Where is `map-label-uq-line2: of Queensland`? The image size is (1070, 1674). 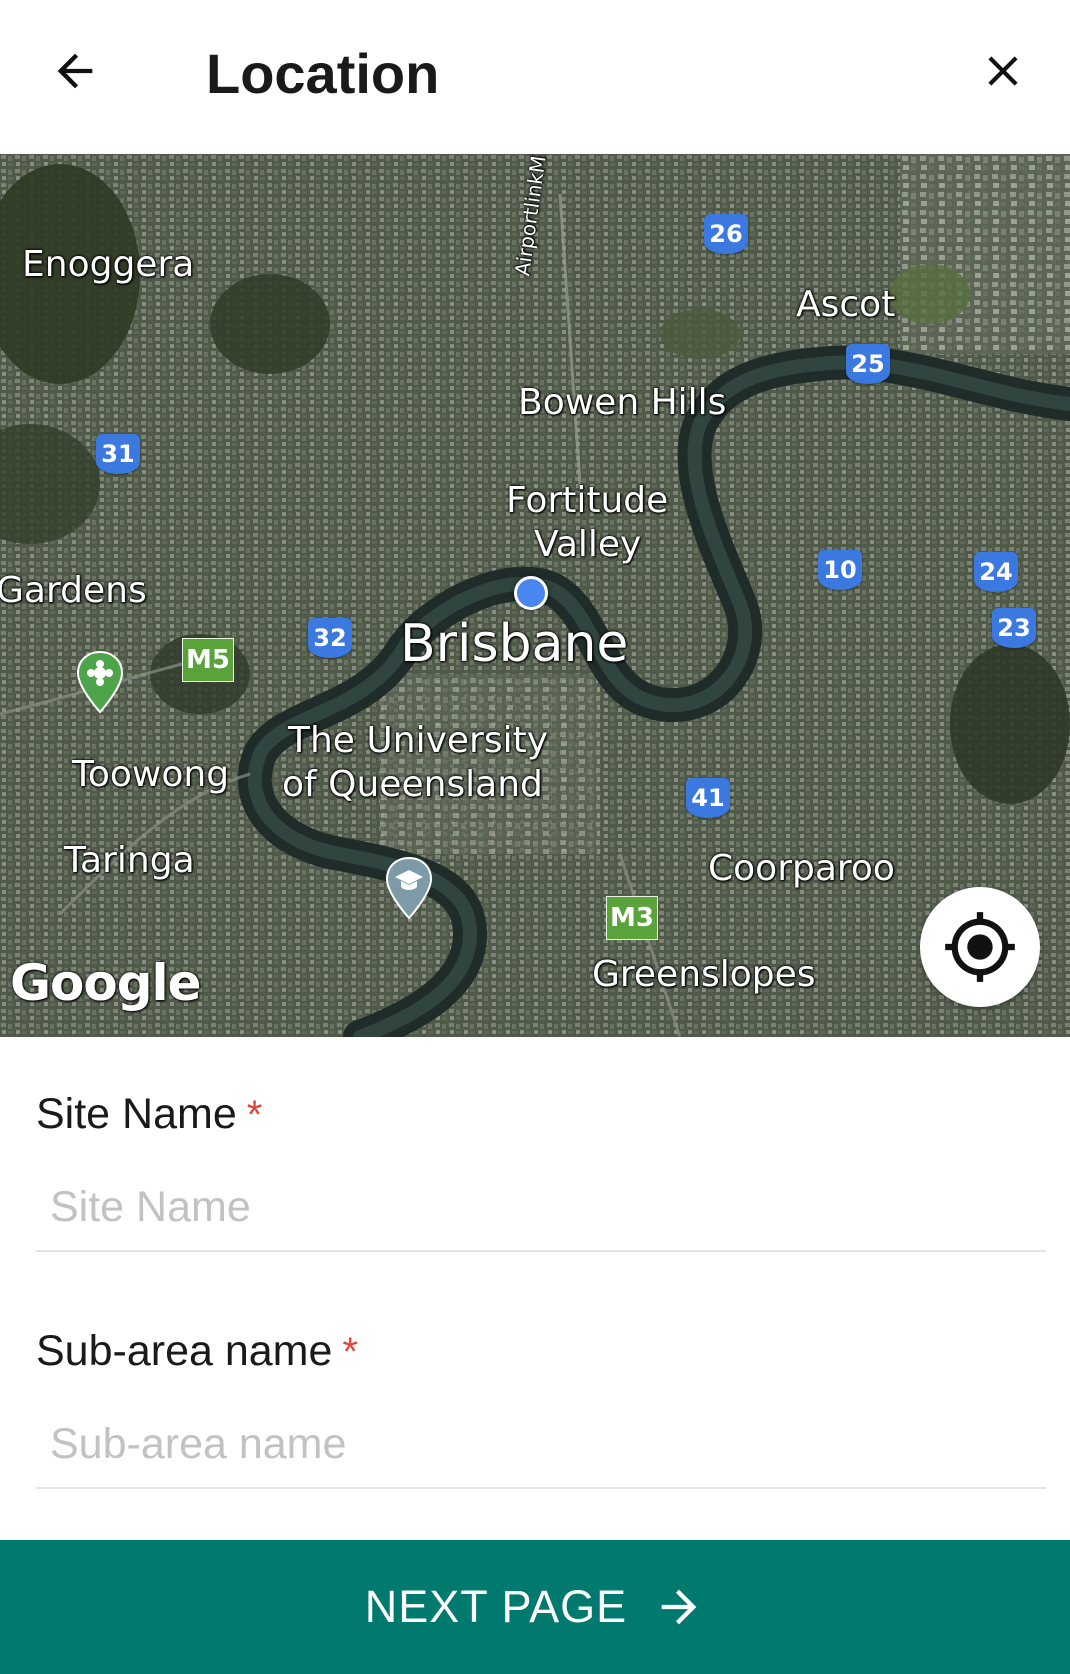 map-label-uq-line2: of Queensland is located at coordinates (412, 784).